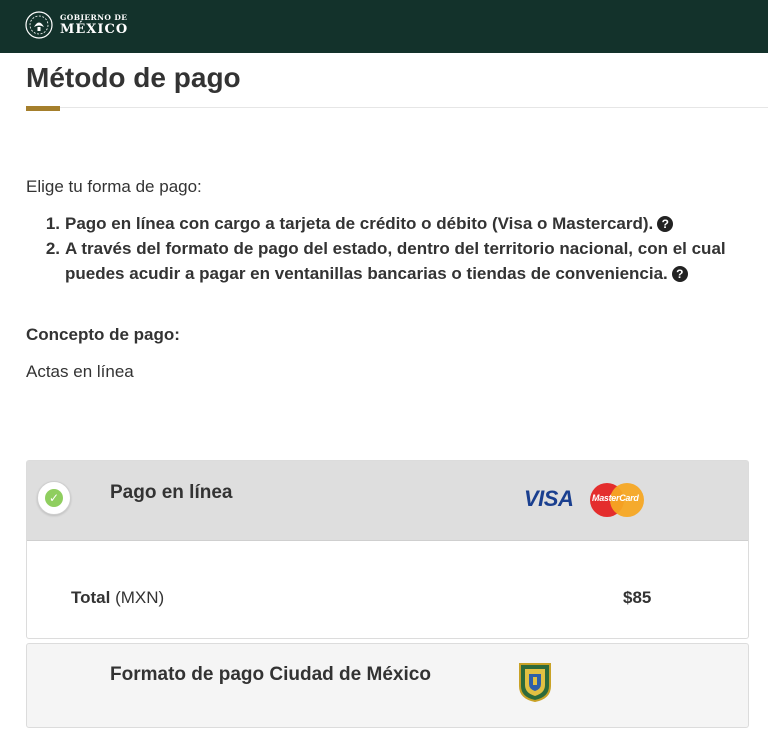 The image size is (768, 738). Describe the element at coordinates (270, 674) in the screenshot. I see `format-payment-title: Formato de pago Ciudad de México` at that location.